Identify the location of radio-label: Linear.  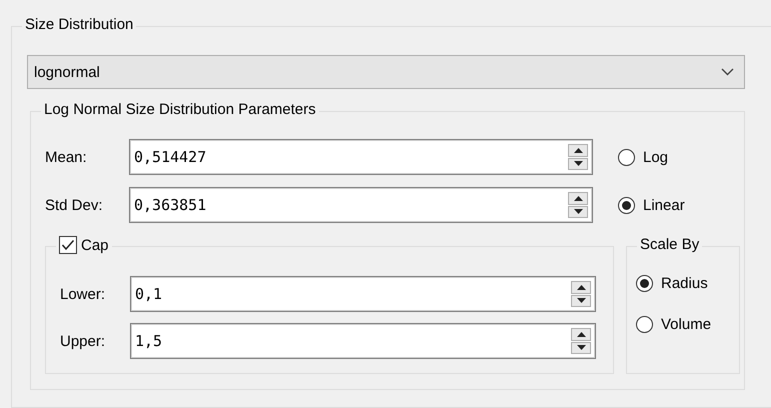
(664, 205).